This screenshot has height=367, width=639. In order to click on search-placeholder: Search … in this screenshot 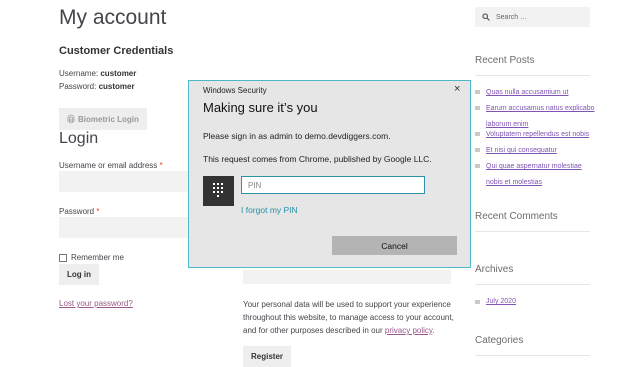, I will do `click(512, 17)`.